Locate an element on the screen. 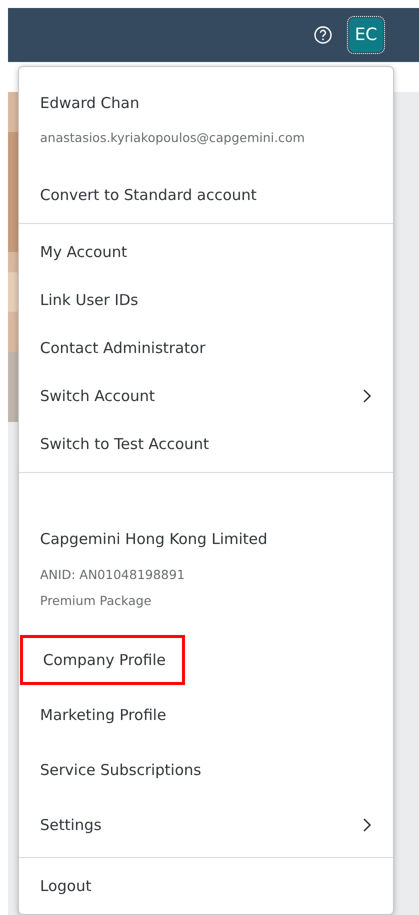  menu-item-label: Service Subscriptions is located at coordinates (121, 769).